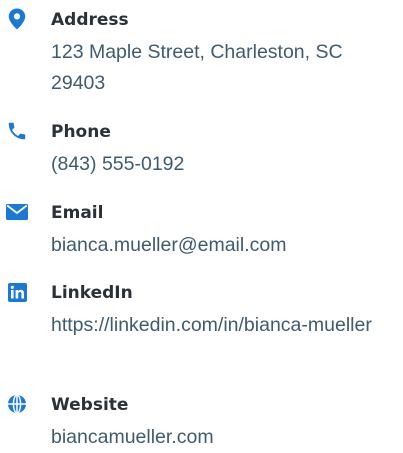 Image resolution: width=403 pixels, height=453 pixels. Describe the element at coordinates (17, 131) in the screenshot. I see `phone-icon` at that location.